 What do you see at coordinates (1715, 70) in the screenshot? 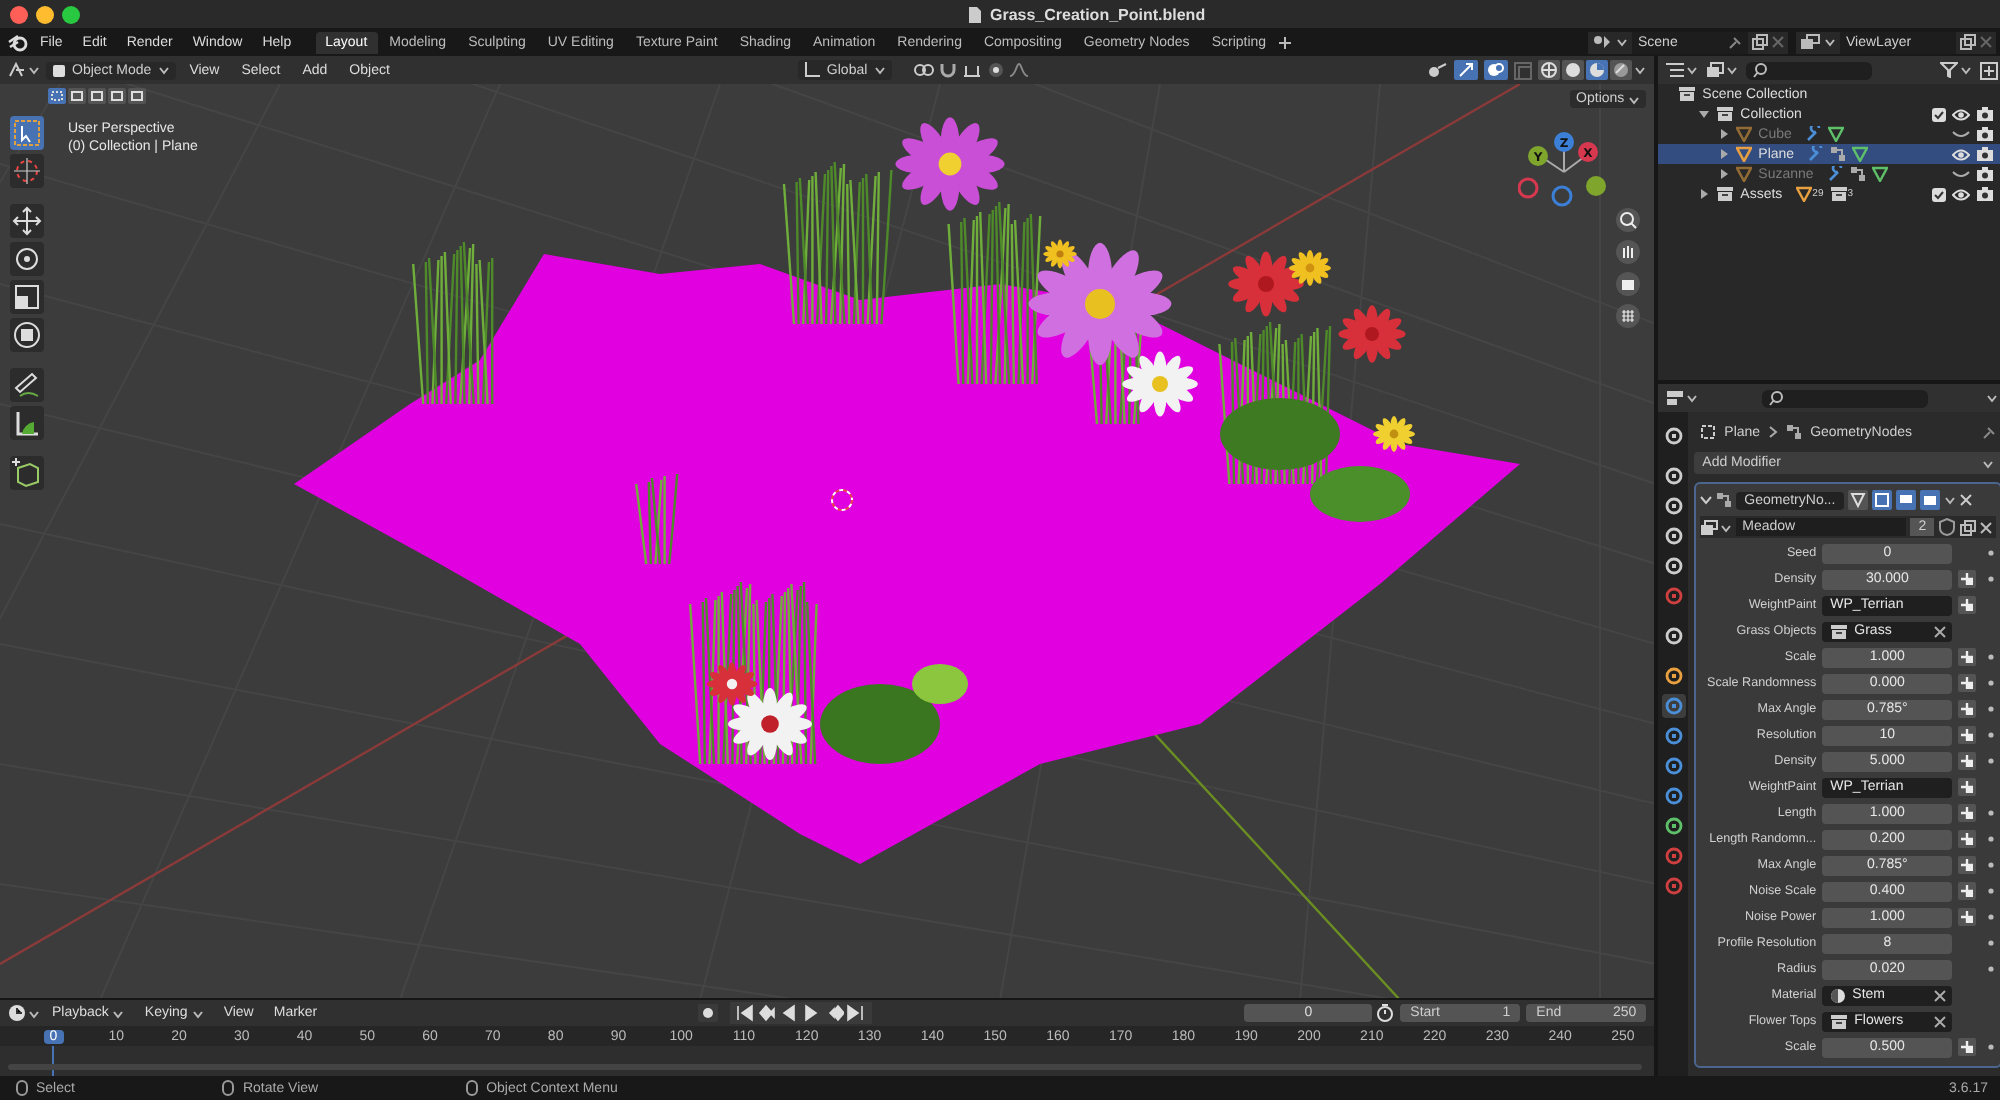
I see `display-mode-icon` at bounding box center [1715, 70].